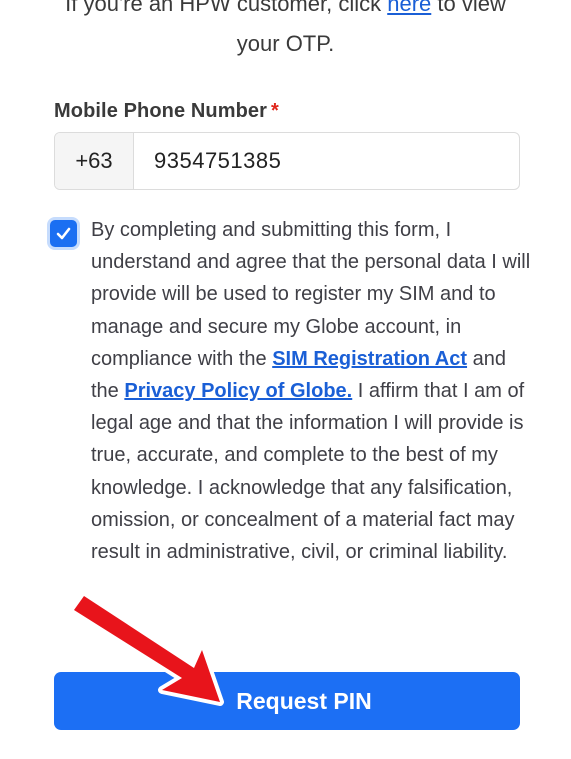 Image resolution: width=571 pixels, height=759 pixels. Describe the element at coordinates (275, 111) in the screenshot. I see `required-asterisk: *` at that location.